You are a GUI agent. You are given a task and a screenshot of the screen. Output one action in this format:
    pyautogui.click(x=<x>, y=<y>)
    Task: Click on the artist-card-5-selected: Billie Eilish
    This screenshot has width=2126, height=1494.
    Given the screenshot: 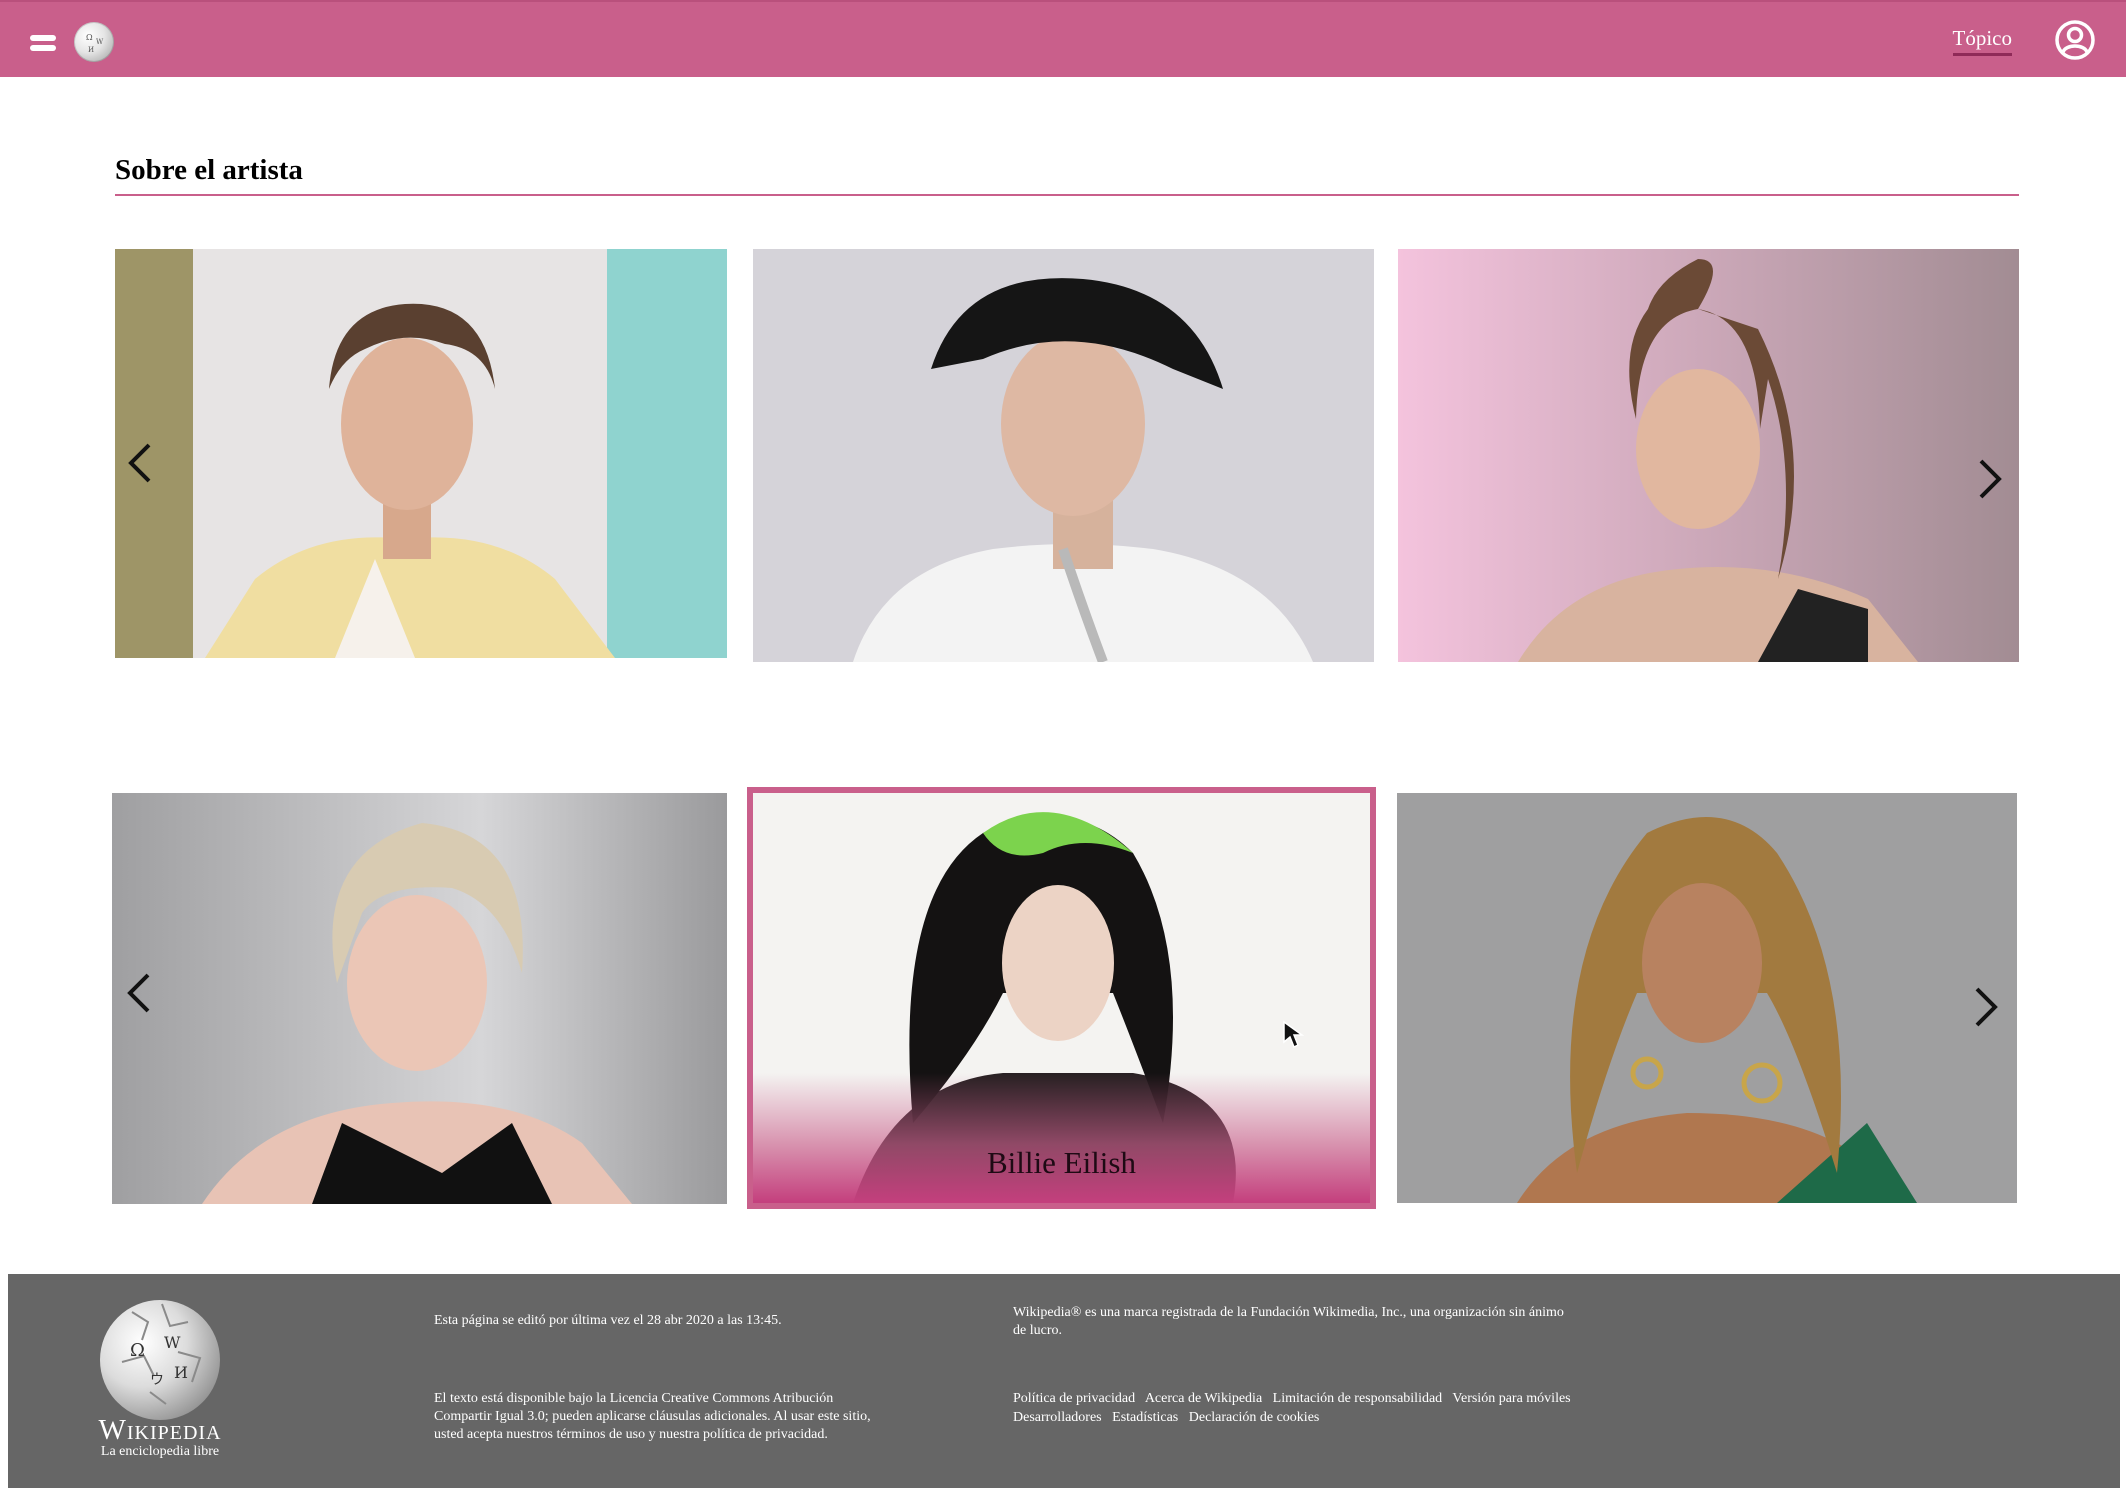 What is the action you would take?
    pyautogui.click(x=1061, y=998)
    